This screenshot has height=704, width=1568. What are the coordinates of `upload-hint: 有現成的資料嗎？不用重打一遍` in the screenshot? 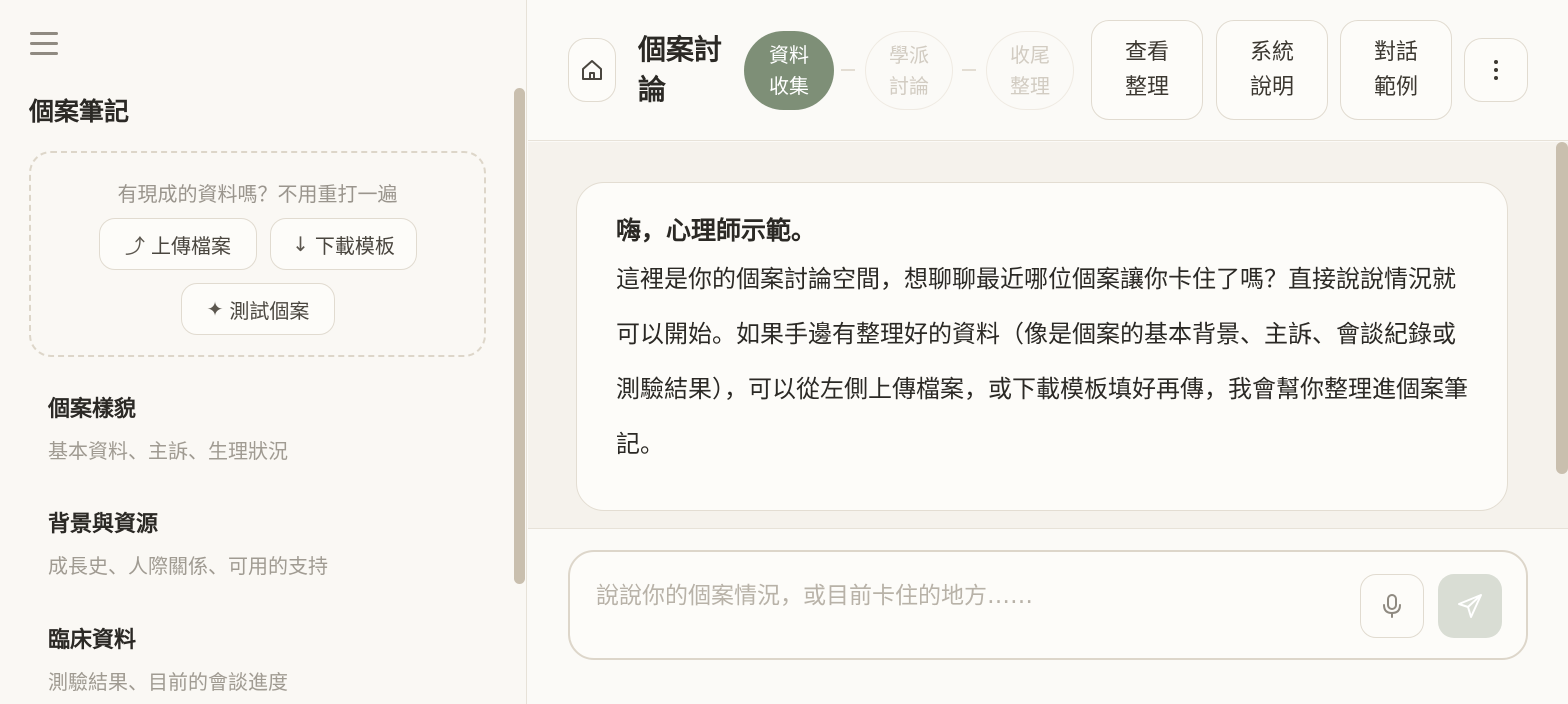 It's located at (257, 194).